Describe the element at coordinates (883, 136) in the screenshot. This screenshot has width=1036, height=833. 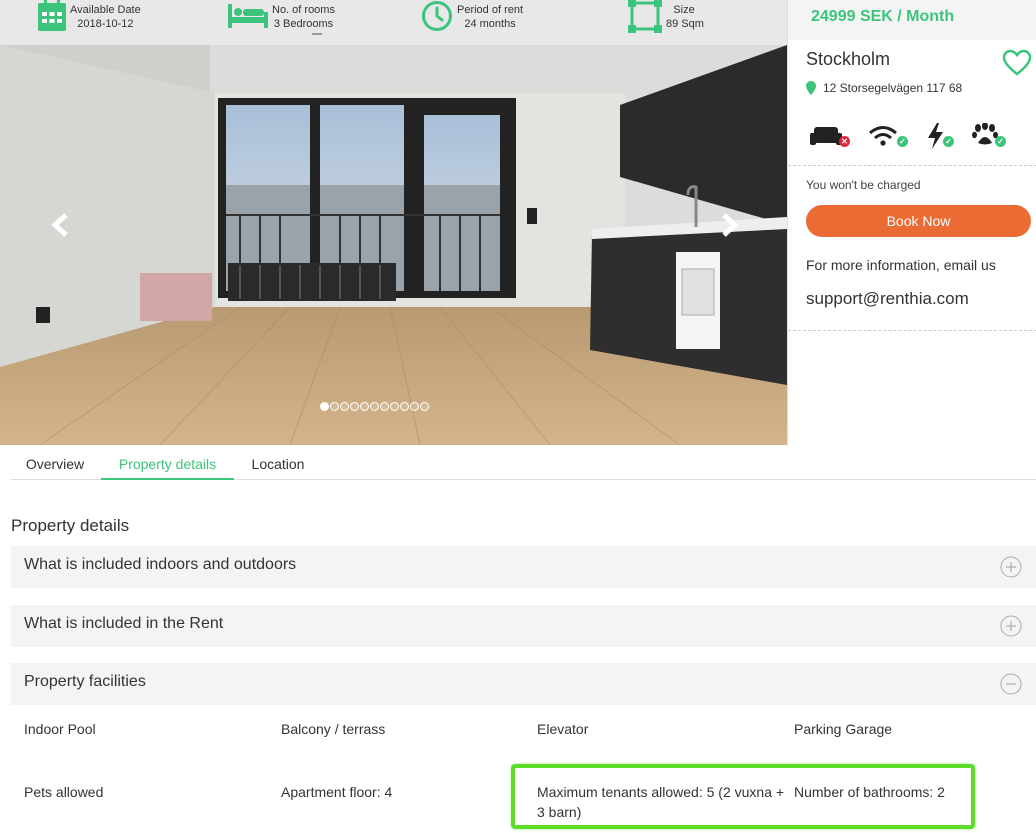
I see `wifi-icon` at that location.